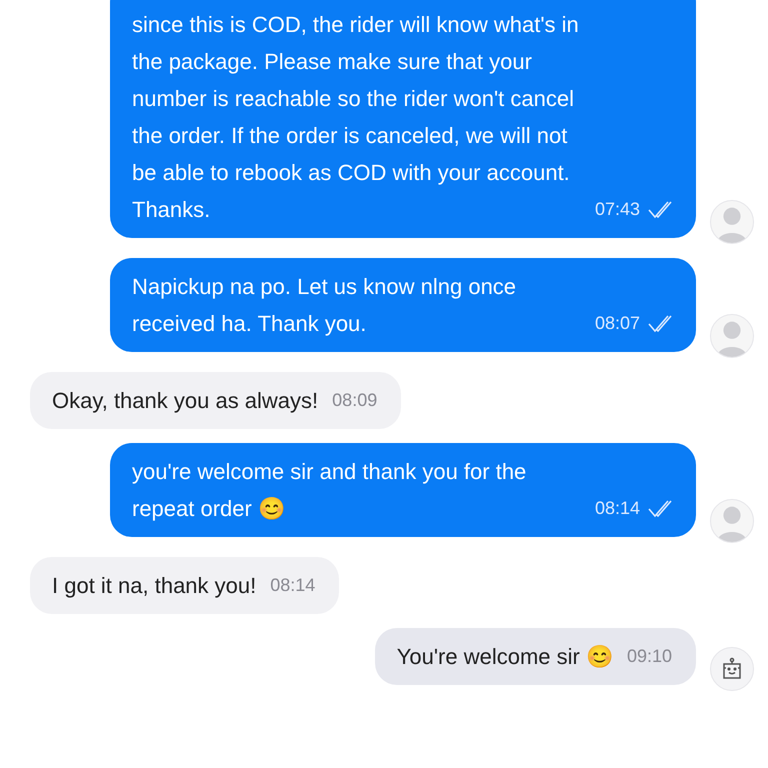 Image resolution: width=768 pixels, height=768 pixels. What do you see at coordinates (355, 400) in the screenshot?
I see `message-time: 08:09` at bounding box center [355, 400].